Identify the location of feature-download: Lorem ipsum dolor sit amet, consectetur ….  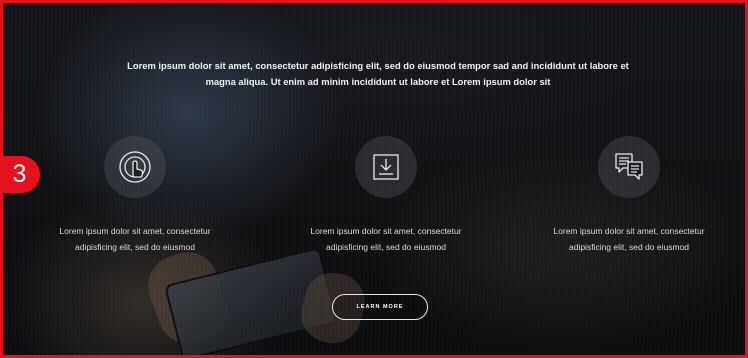
(386, 195).